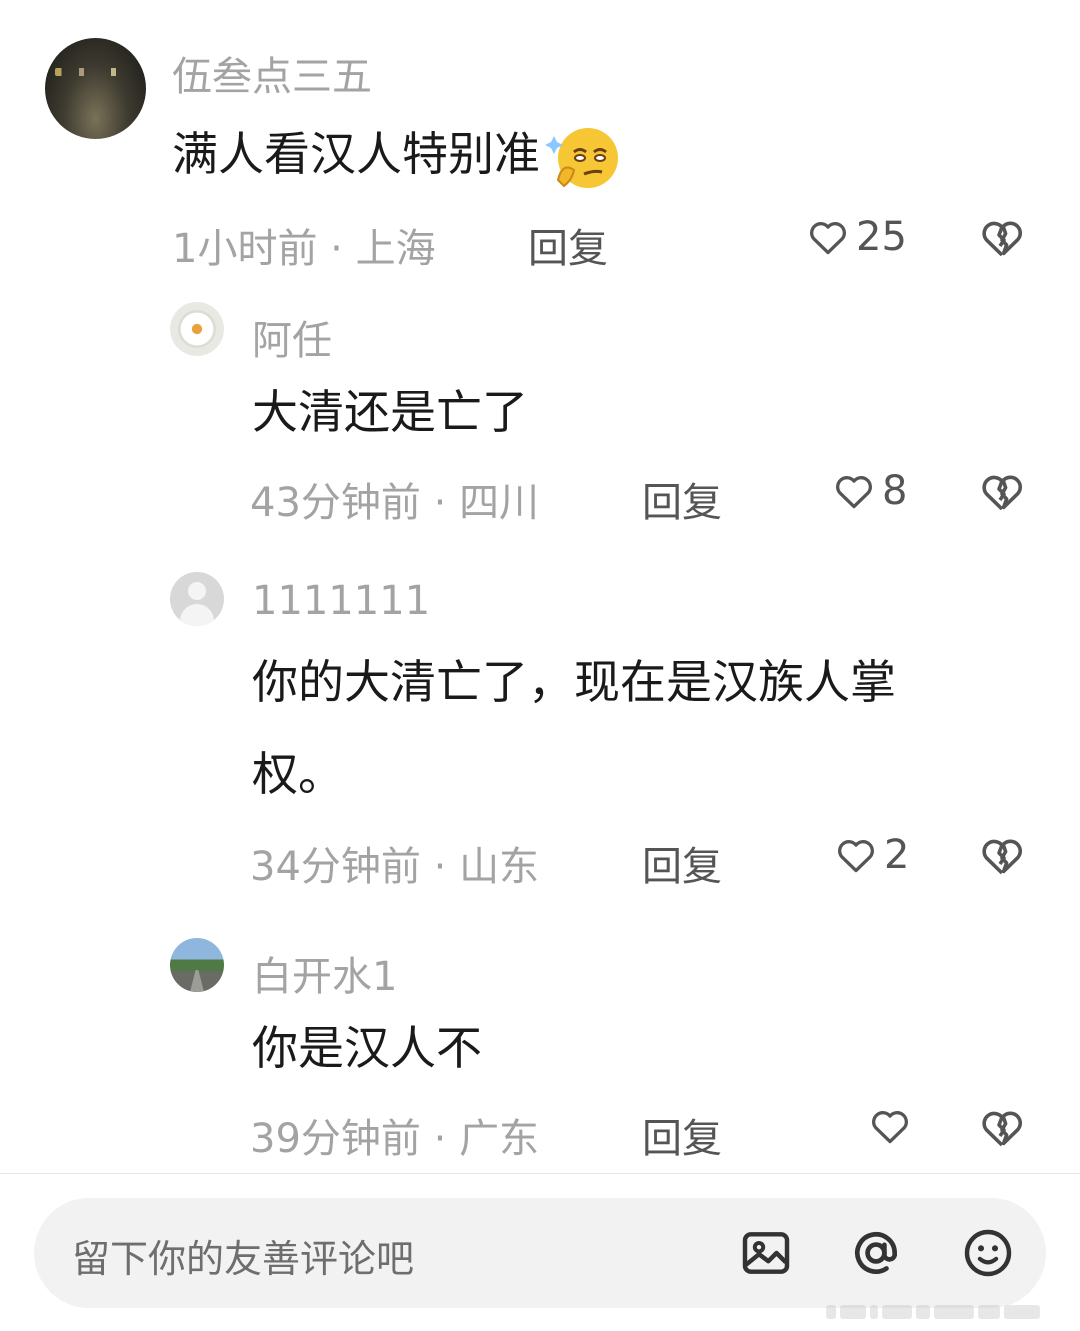  What do you see at coordinates (243, 1255) in the screenshot?
I see `comment-input: 留下你的友善评论吧` at bounding box center [243, 1255].